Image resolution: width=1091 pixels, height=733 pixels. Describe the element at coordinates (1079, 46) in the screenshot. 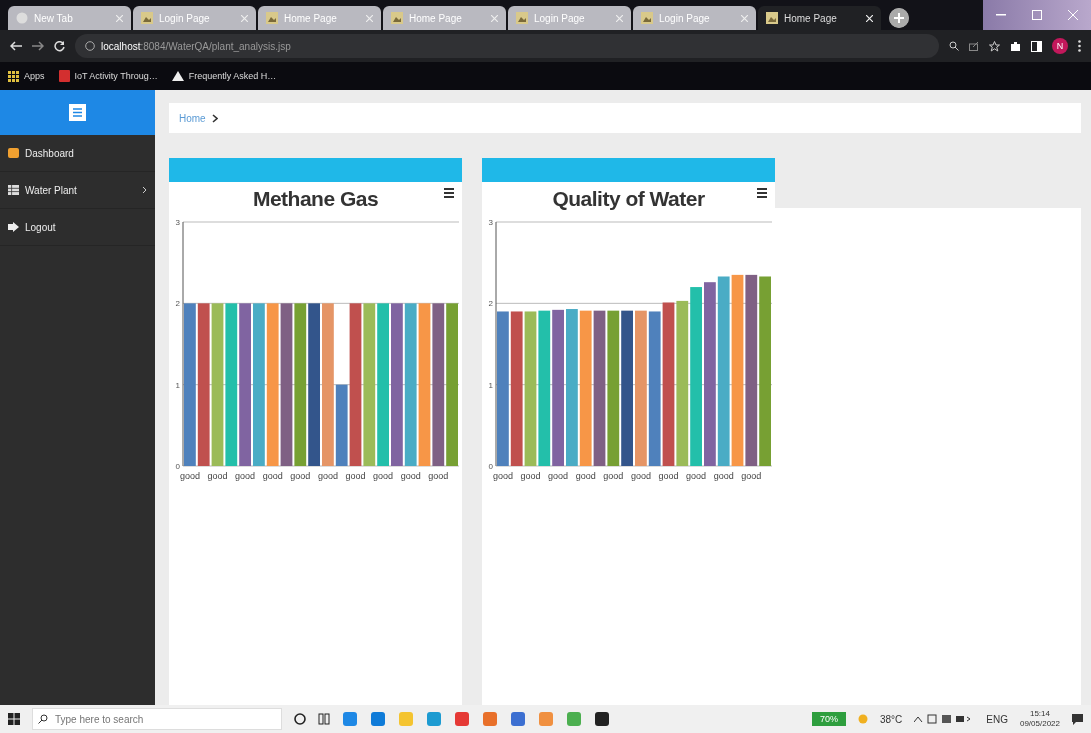

I see `kebab-menu-icon` at that location.